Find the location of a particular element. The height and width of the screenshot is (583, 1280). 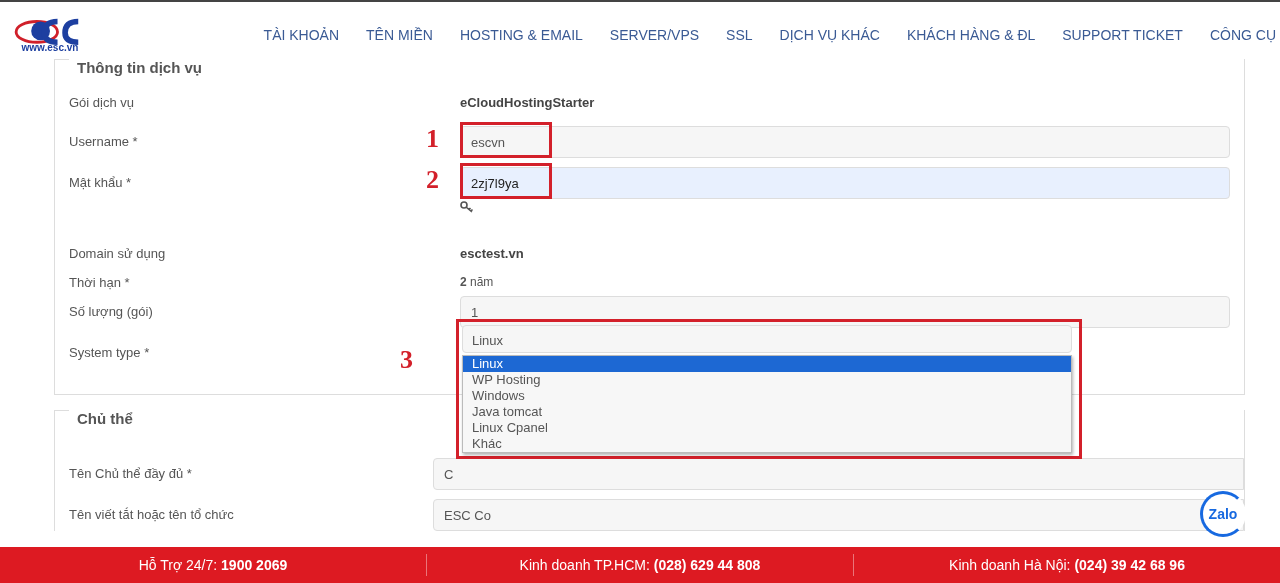

text-field: C is located at coordinates (838, 474).